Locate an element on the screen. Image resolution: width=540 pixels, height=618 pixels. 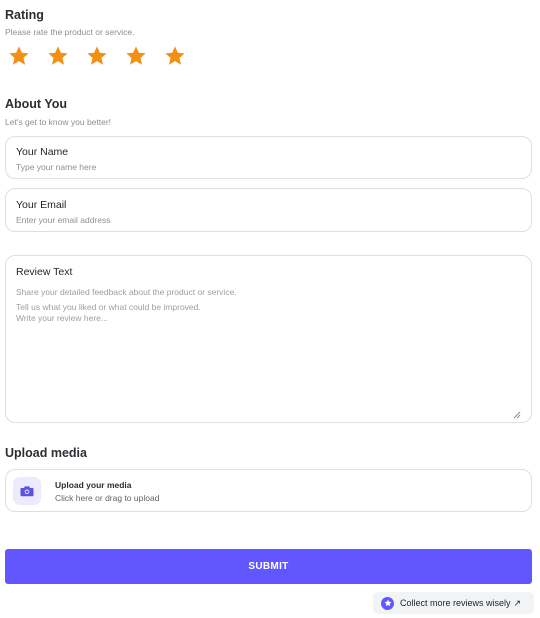
collect-reviews-link: Collect more reviews wisely ↗ is located at coordinates (453, 603).